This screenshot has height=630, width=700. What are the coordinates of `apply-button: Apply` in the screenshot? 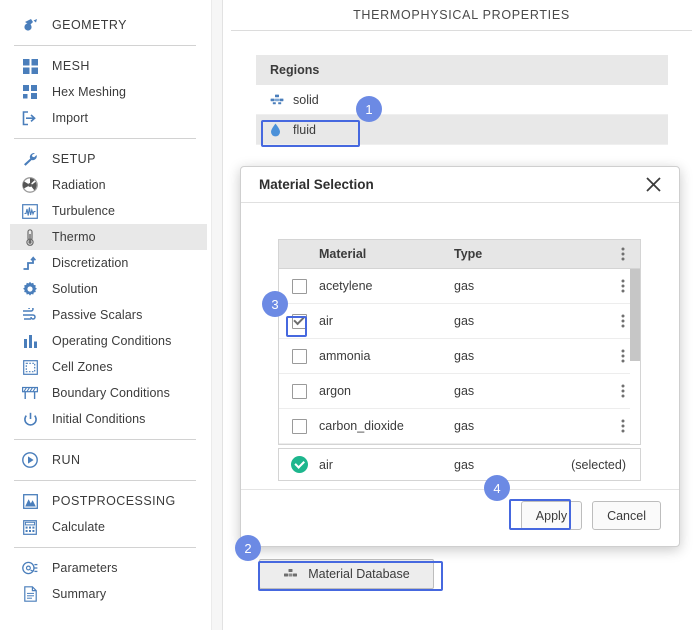 It's located at (551, 515).